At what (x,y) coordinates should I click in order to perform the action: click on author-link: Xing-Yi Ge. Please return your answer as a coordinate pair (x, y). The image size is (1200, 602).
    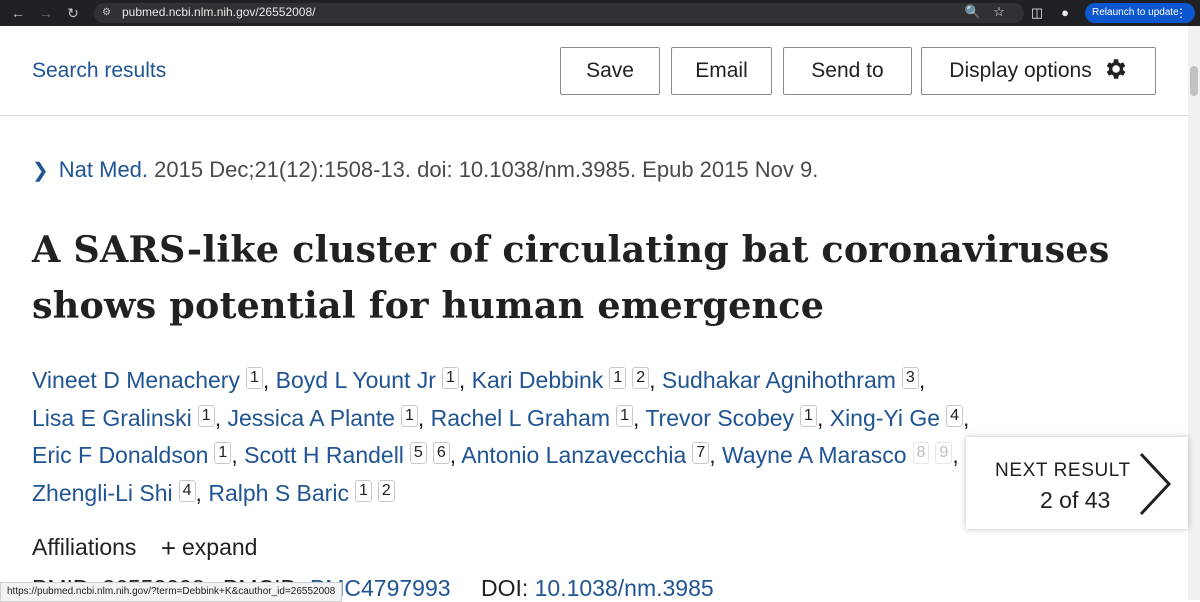
    Looking at the image, I should click on (885, 418).